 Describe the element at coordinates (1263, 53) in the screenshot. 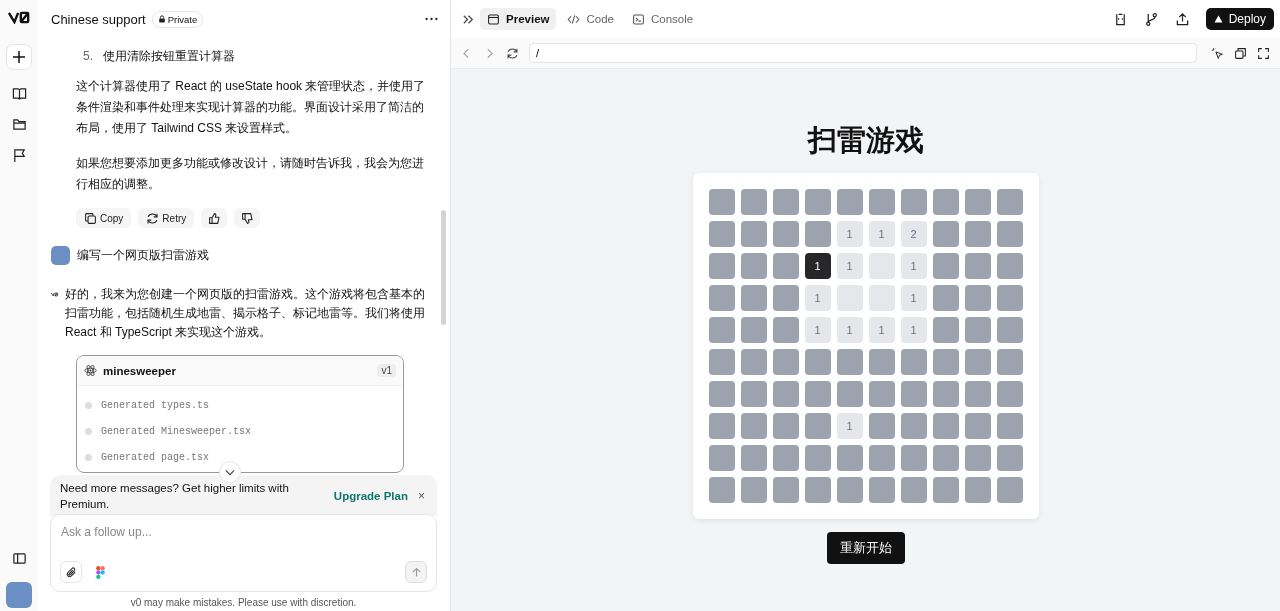

I see `fullscreen-icon` at that location.